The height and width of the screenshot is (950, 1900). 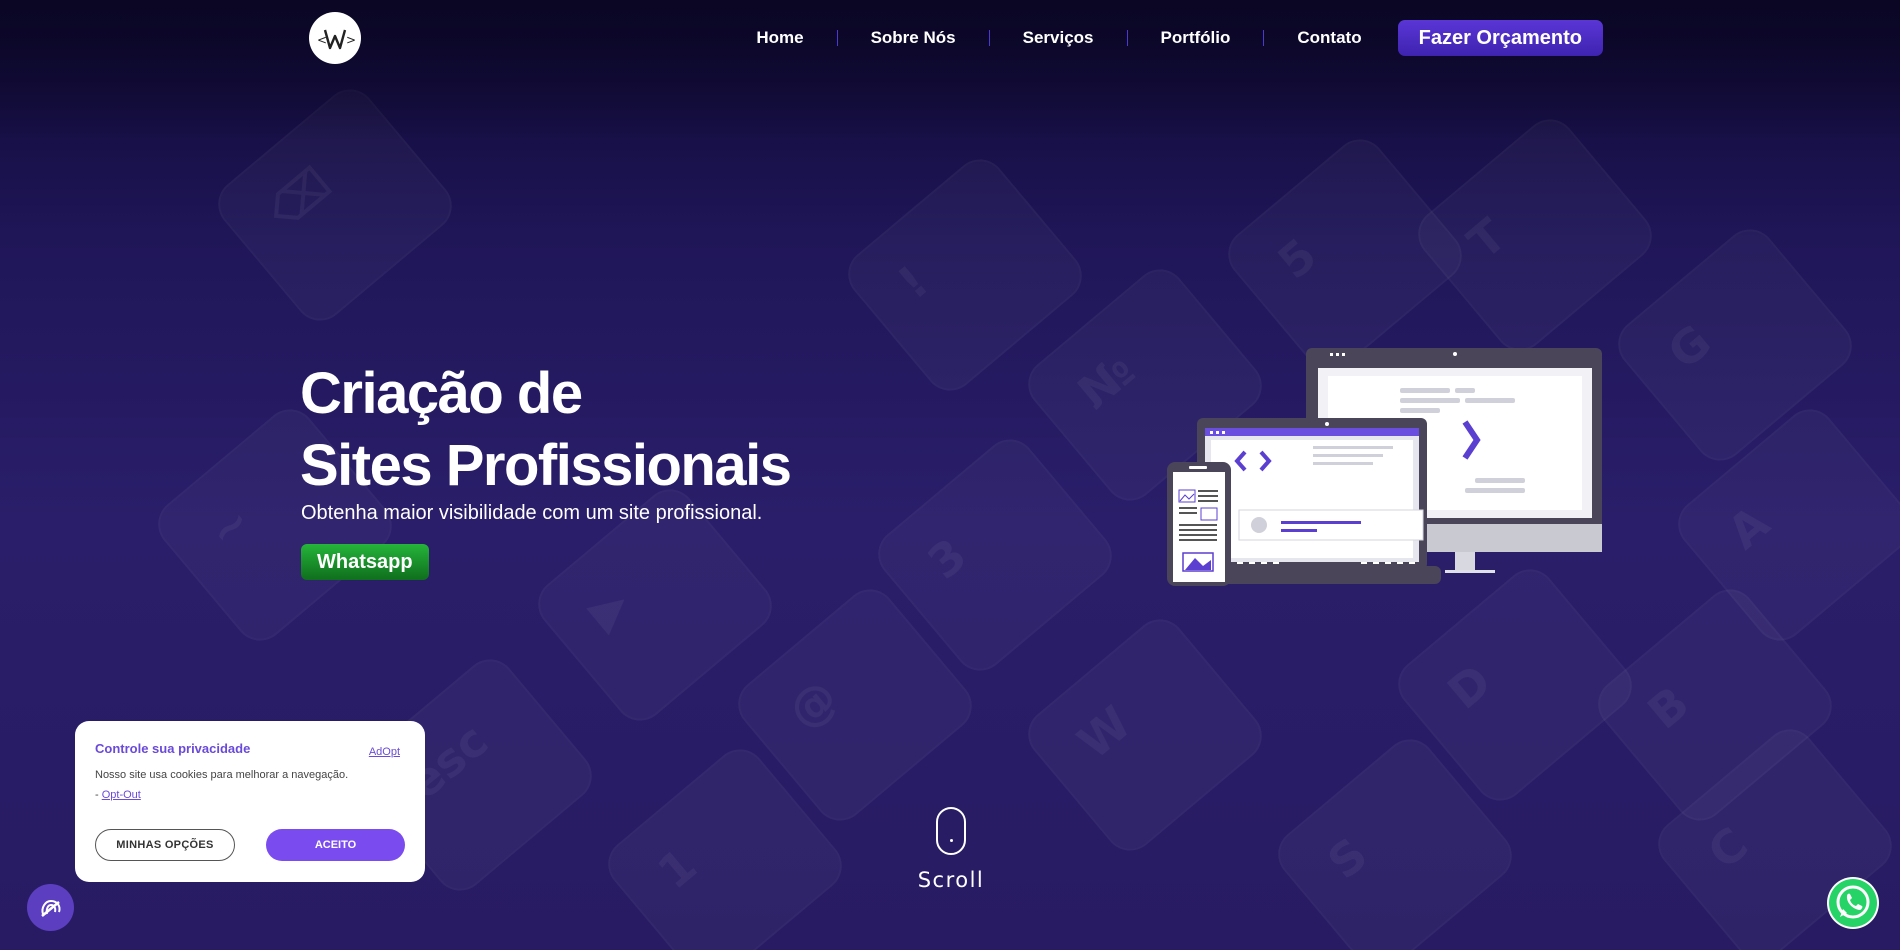 What do you see at coordinates (1384, 467) in the screenshot?
I see `devices-illustration` at bounding box center [1384, 467].